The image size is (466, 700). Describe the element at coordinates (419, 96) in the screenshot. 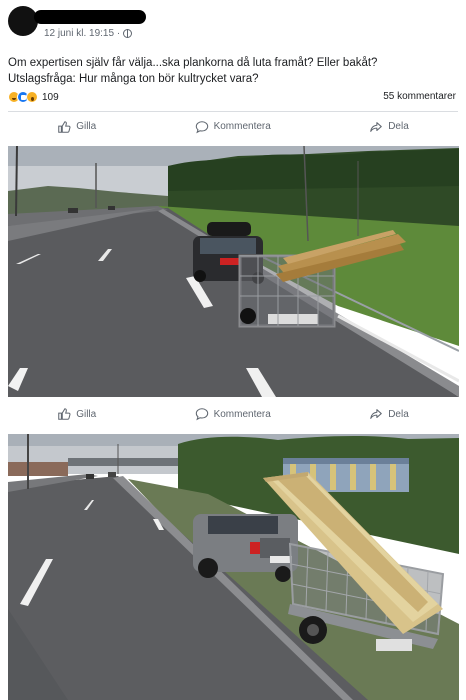

I see `comment-count: 55 kommentarer` at that location.